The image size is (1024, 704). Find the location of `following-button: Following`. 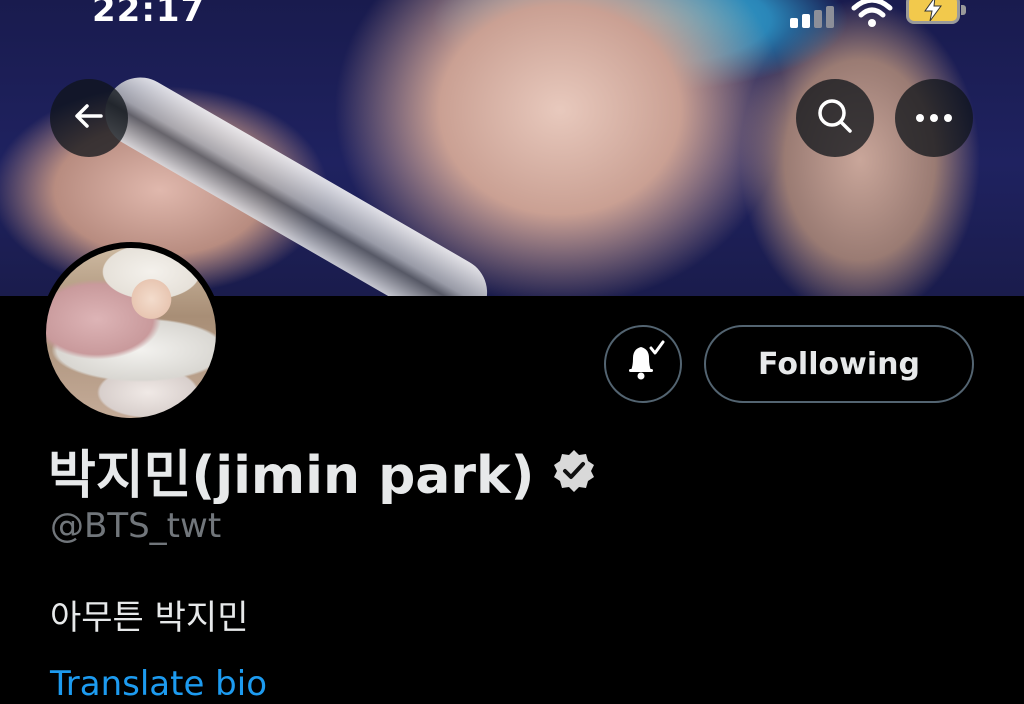

following-button: Following is located at coordinates (839, 364).